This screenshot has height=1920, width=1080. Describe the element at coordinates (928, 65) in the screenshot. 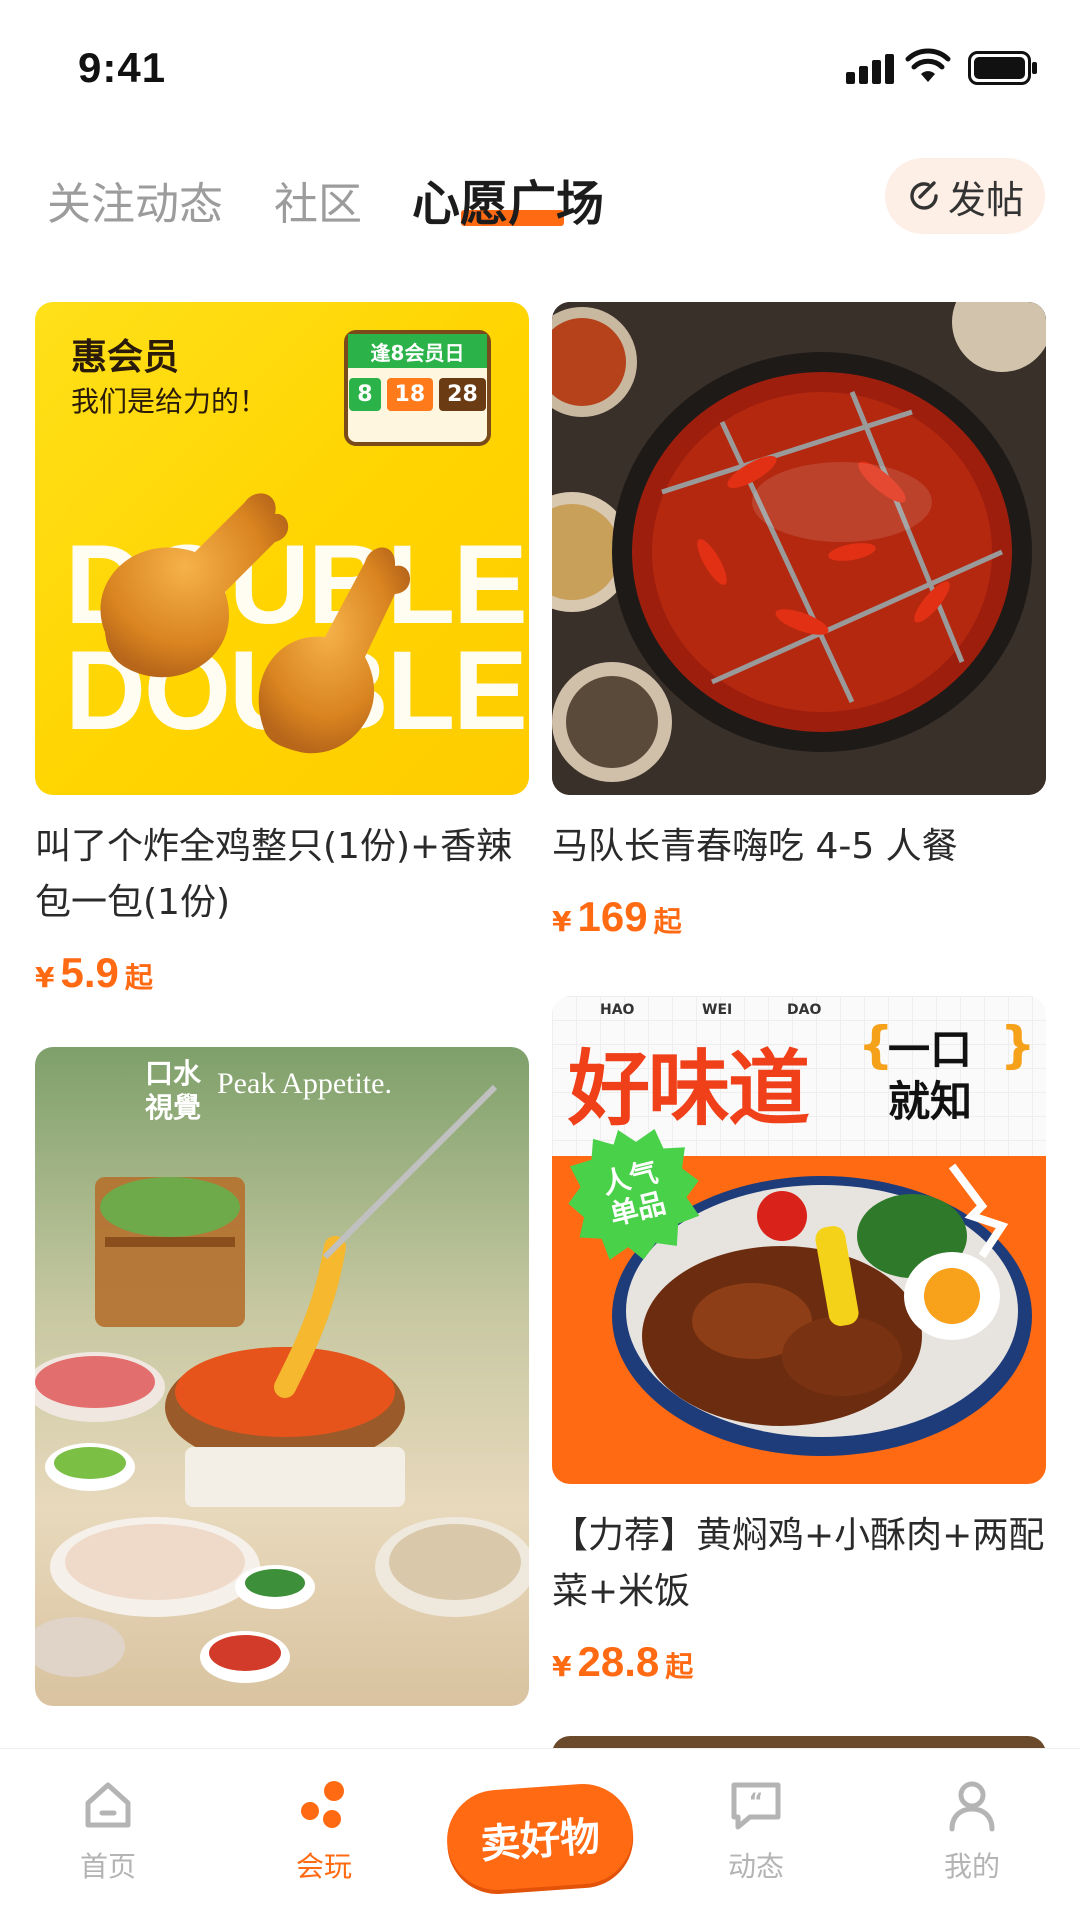

I see `wifi-icon` at that location.